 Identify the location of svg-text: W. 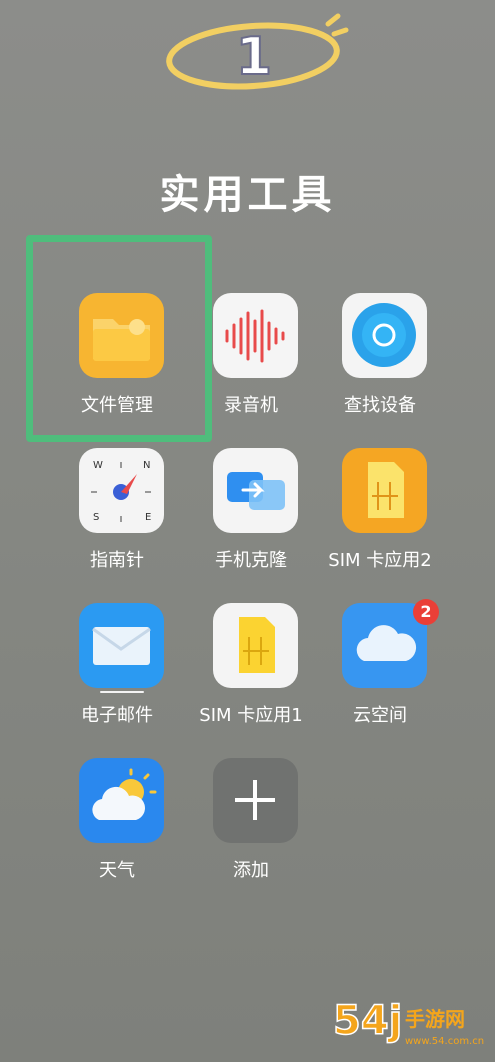
(98, 465).